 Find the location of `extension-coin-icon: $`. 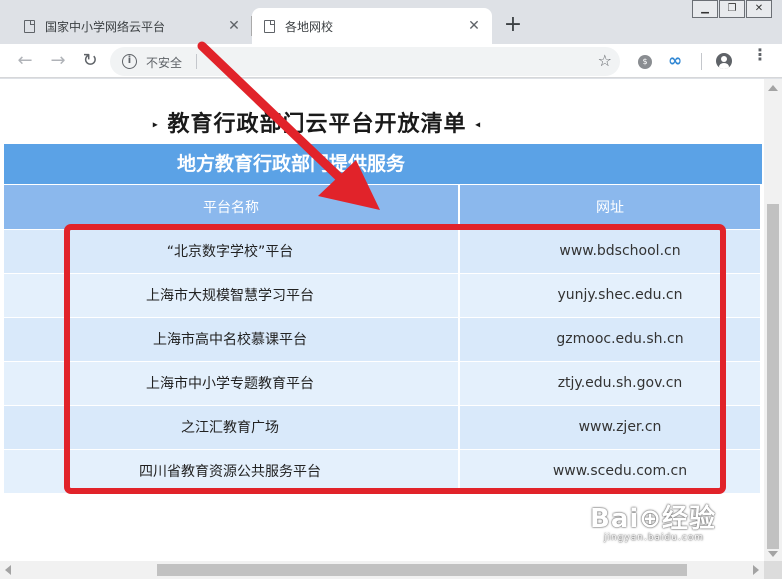

extension-coin-icon: $ is located at coordinates (645, 62).